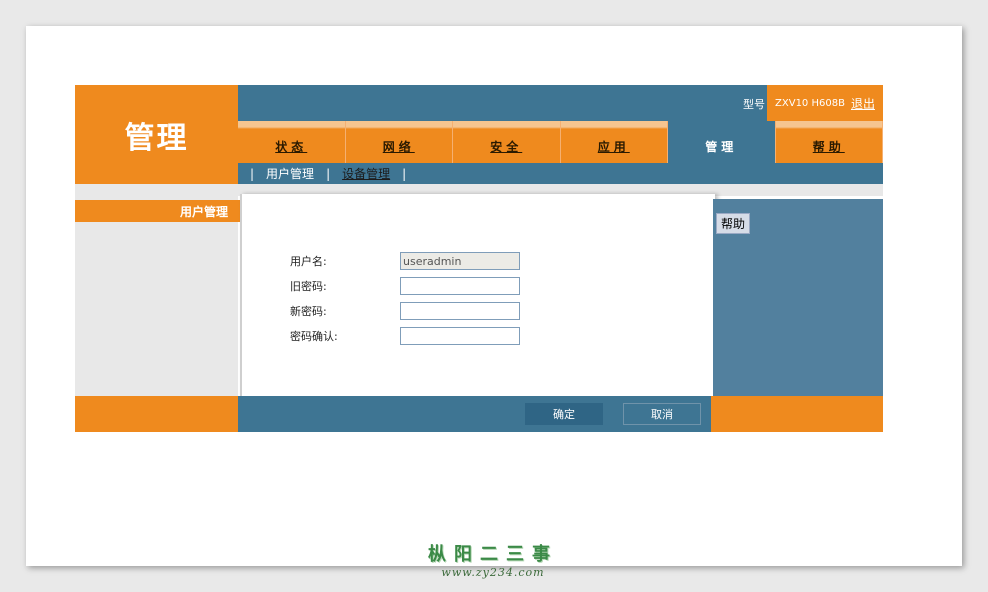  What do you see at coordinates (308, 311) in the screenshot?
I see `new-password-label: 新密码:` at bounding box center [308, 311].